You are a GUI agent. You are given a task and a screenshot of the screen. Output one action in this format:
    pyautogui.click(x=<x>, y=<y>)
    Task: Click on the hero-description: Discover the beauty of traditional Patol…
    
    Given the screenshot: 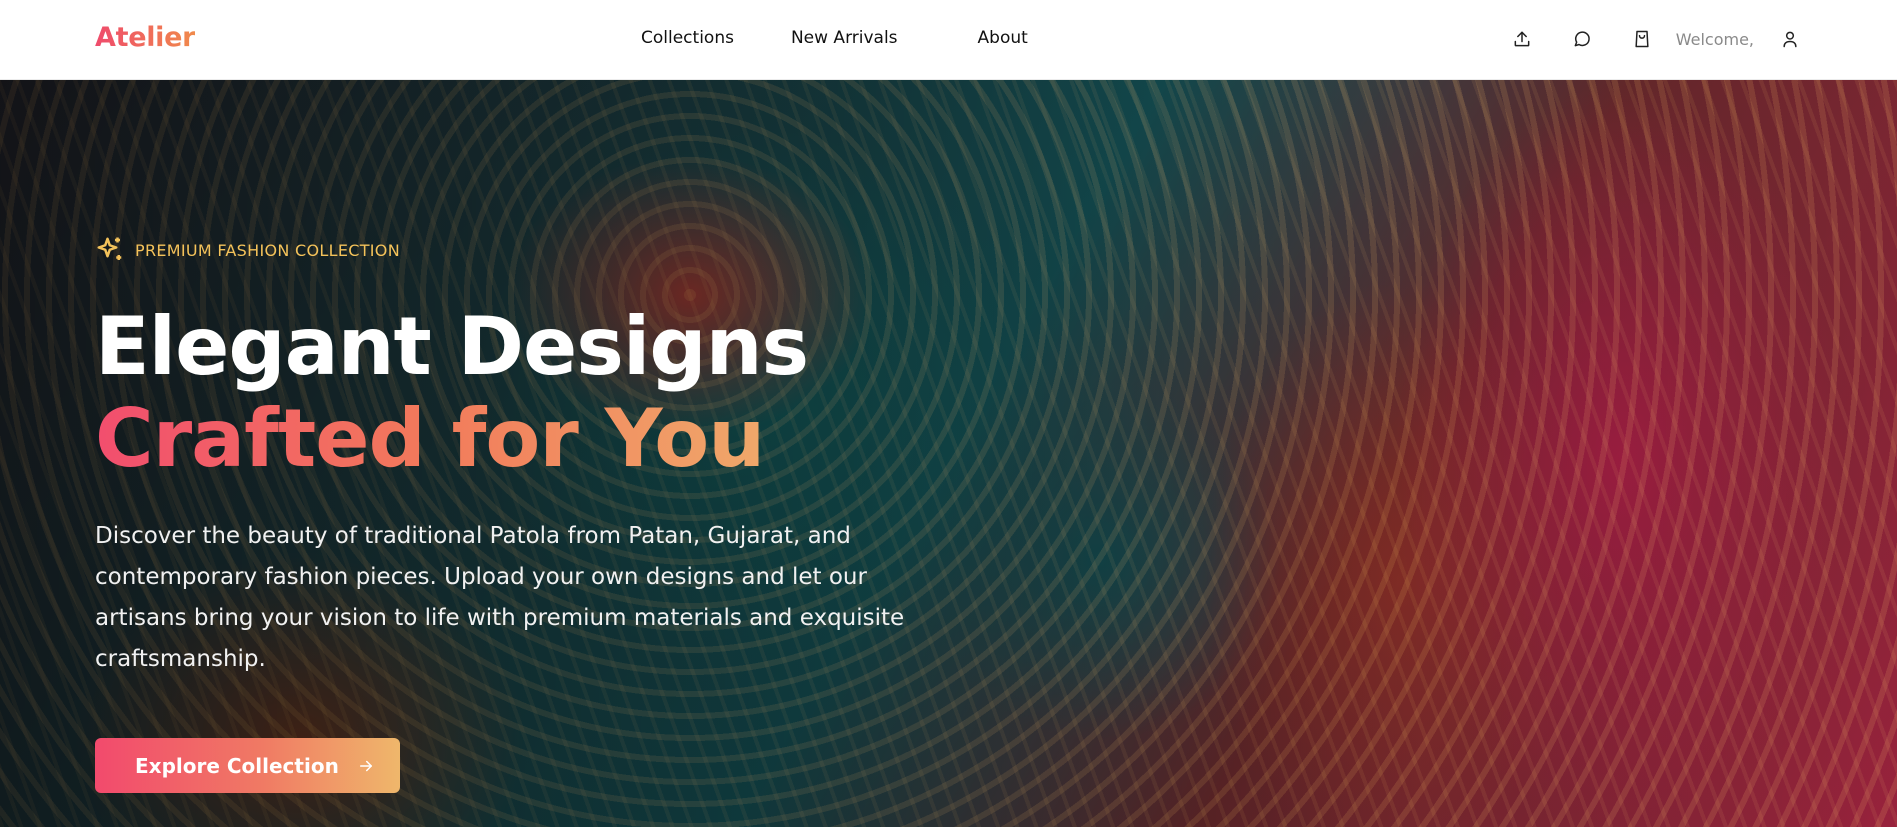 What is the action you would take?
    pyautogui.click(x=500, y=597)
    